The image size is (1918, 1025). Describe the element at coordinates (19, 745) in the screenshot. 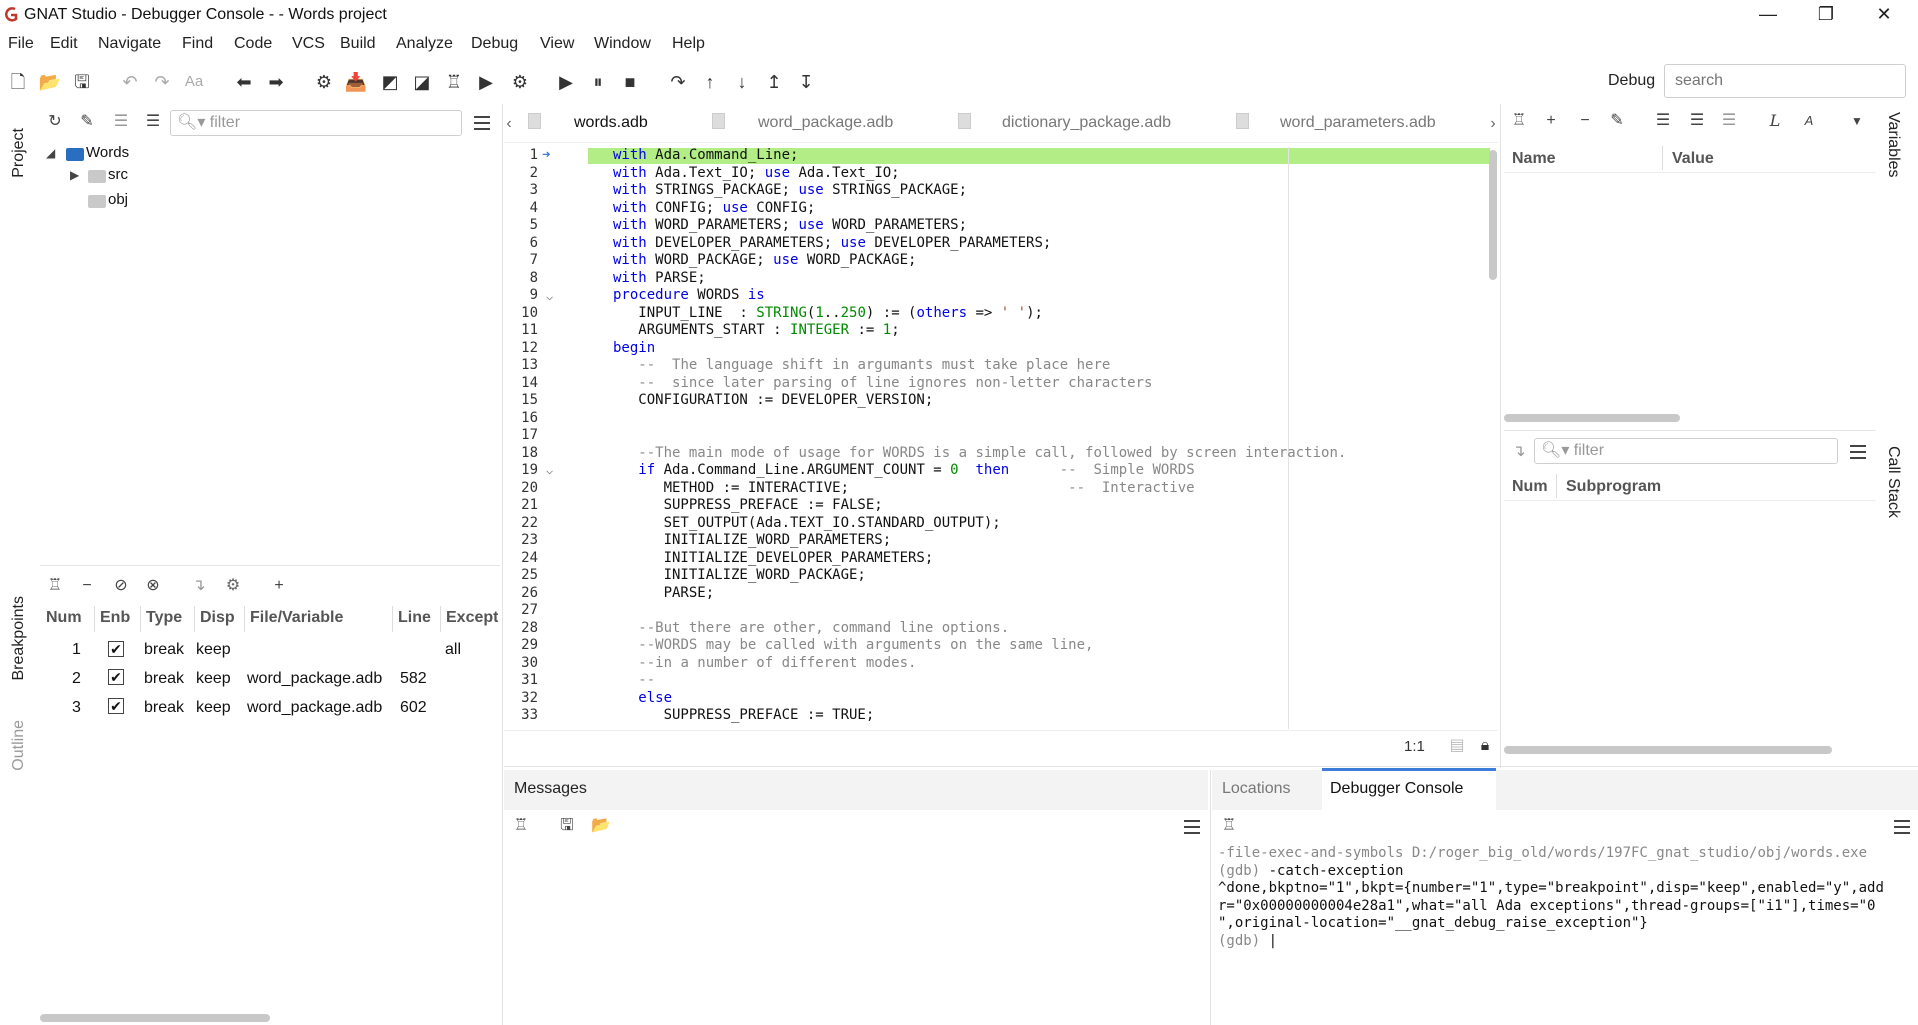

I see `tab-outline: Outline` at that location.